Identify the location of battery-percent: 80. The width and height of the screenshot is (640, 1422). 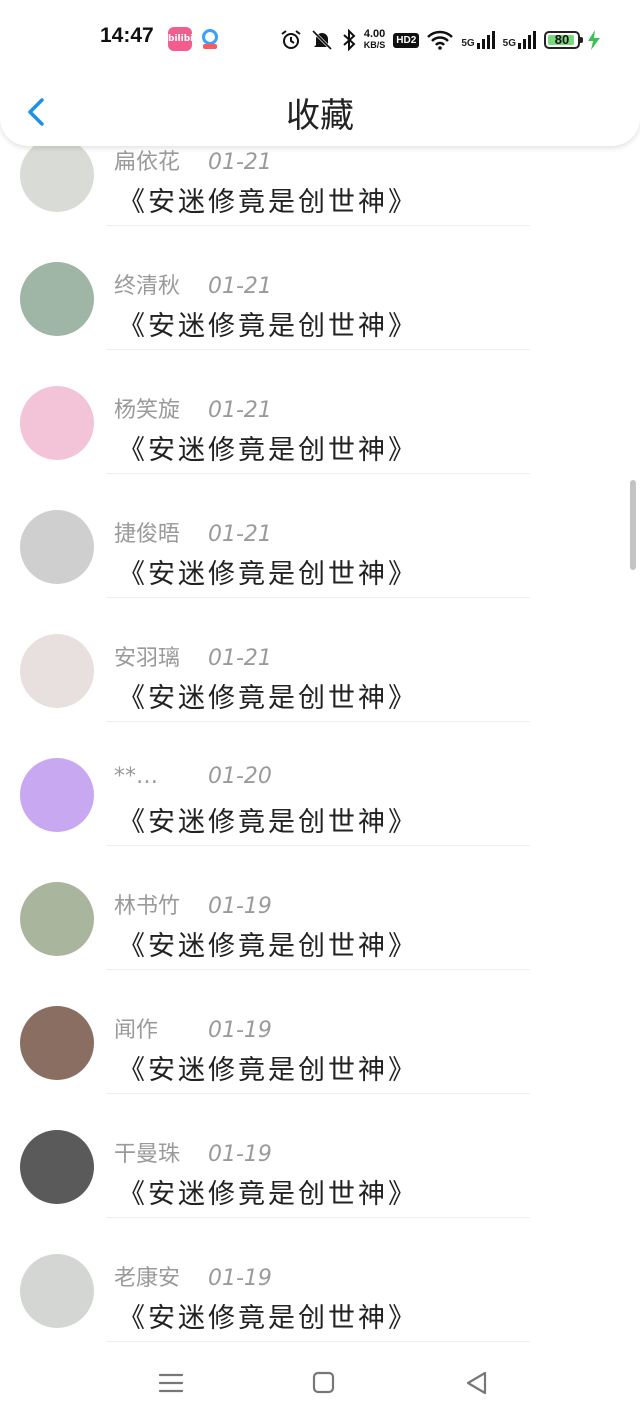
(562, 39).